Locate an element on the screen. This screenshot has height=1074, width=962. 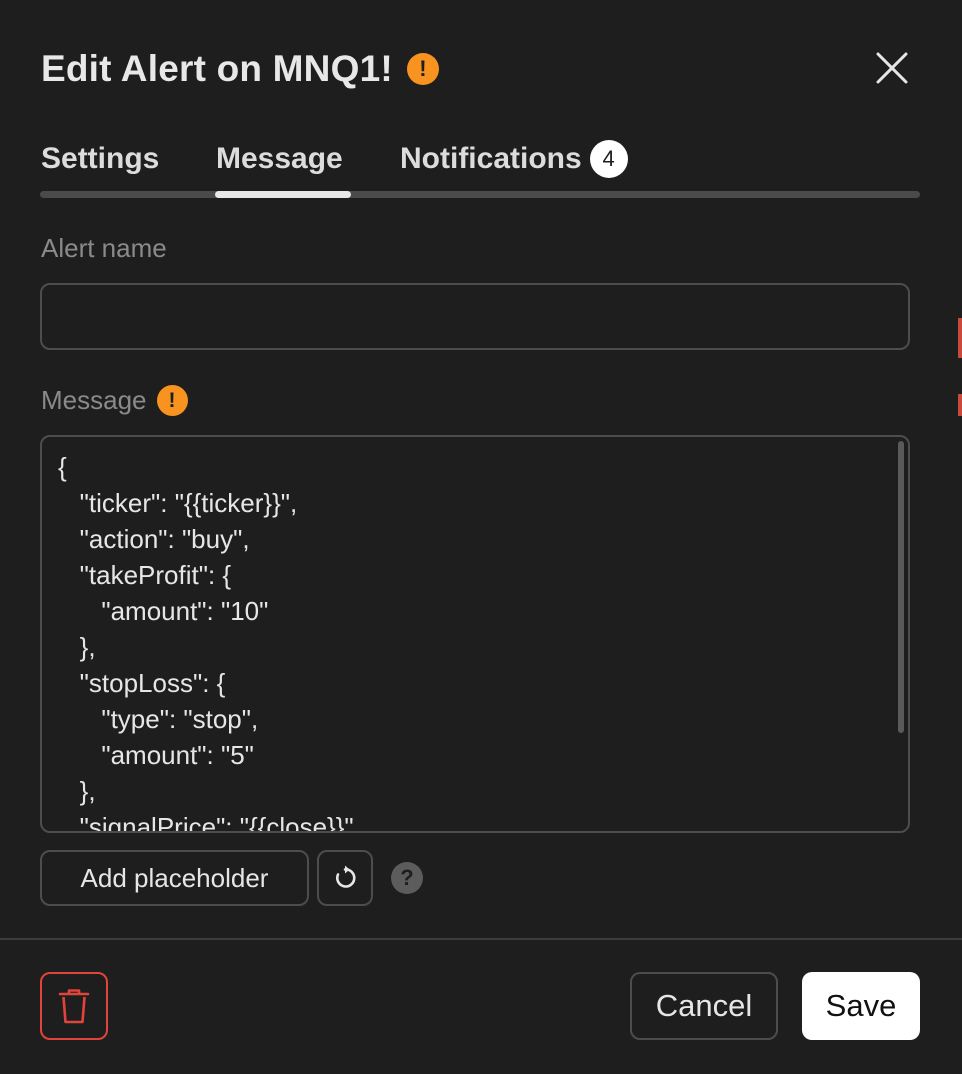
alert-name-label-text: Alert name is located at coordinates (104, 248).